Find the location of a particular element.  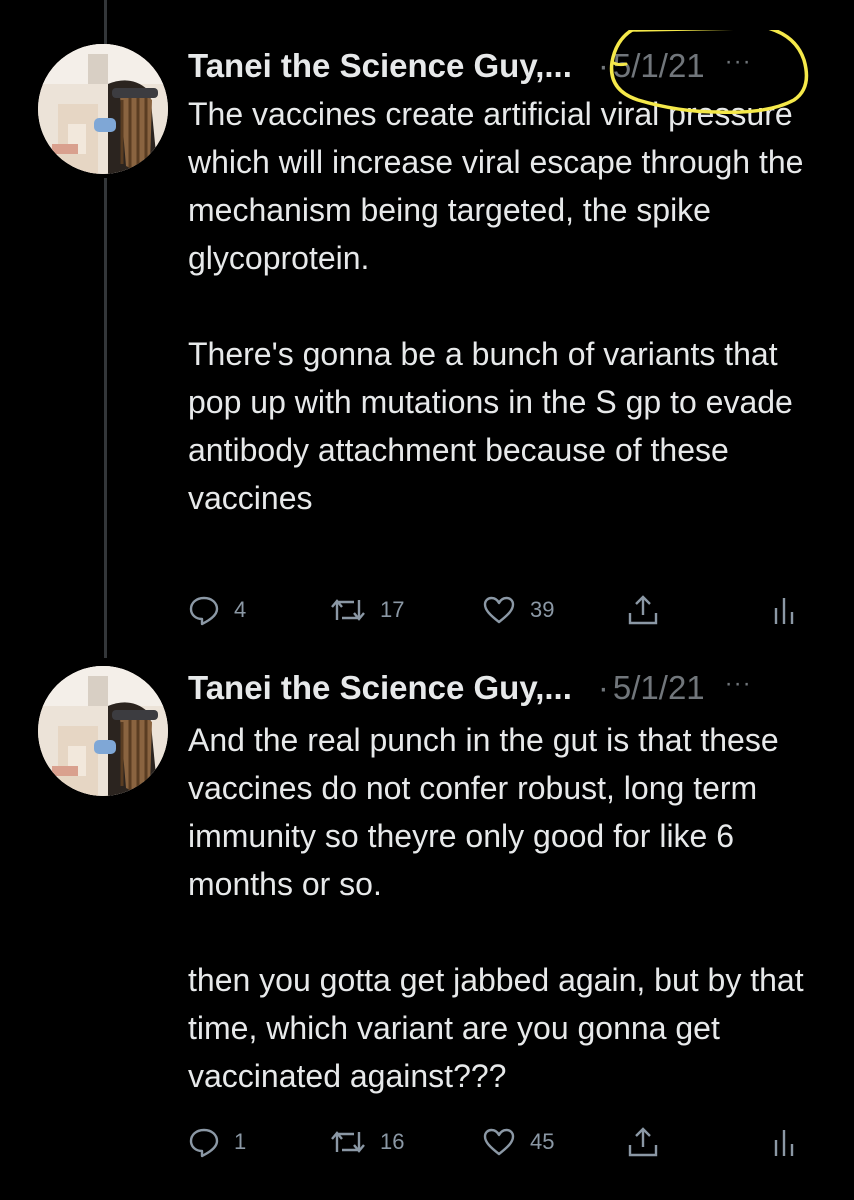

retweet-button: 16 is located at coordinates (367, 1142).